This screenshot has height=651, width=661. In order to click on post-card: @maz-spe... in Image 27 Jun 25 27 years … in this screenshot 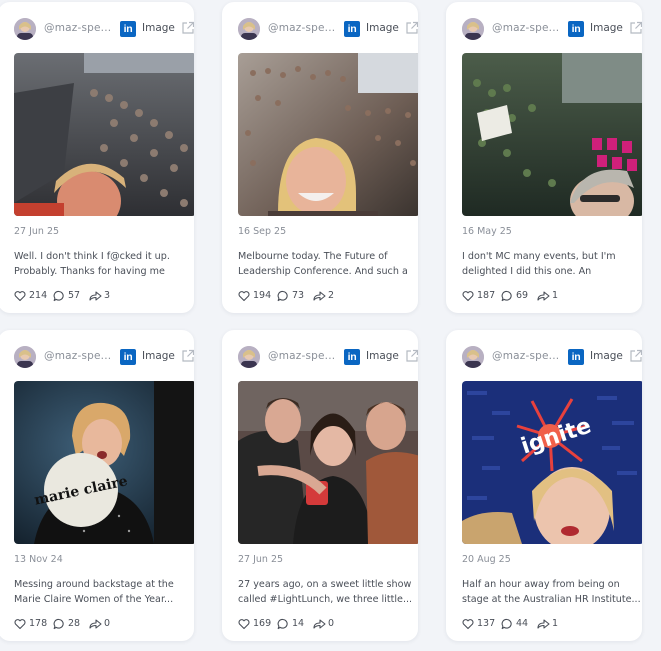, I will do `click(320, 485)`.